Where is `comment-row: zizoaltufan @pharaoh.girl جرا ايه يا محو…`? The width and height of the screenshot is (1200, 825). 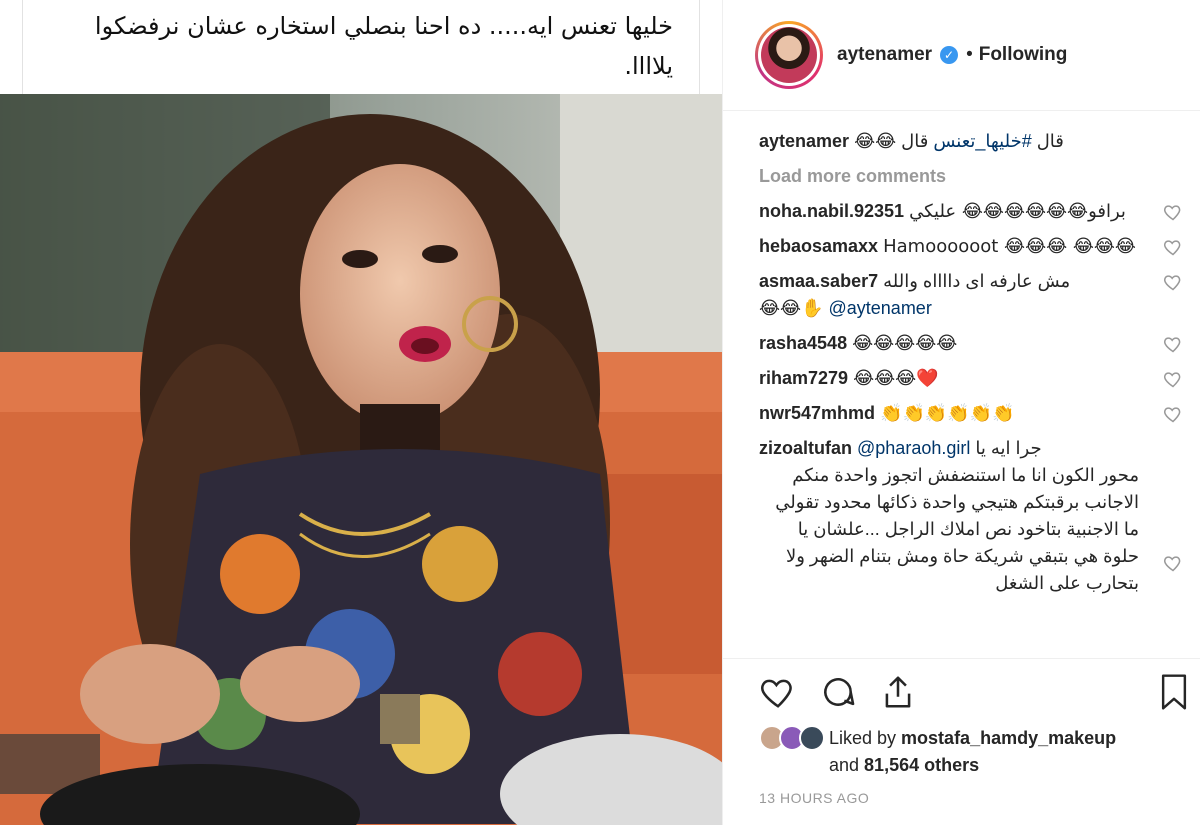
comment-row: zizoaltufan @pharaoh.girl جرا ايه يا محو… is located at coordinates (974, 516).